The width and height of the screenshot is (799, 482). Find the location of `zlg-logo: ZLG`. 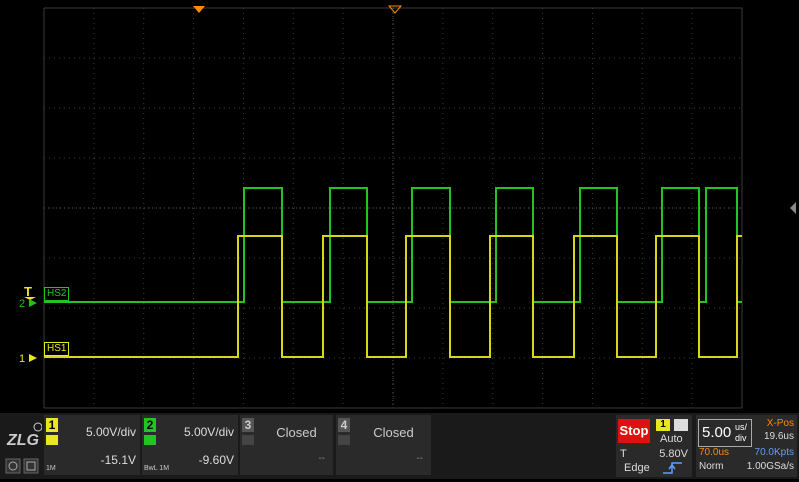

zlg-logo: ZLG is located at coordinates (23, 446).